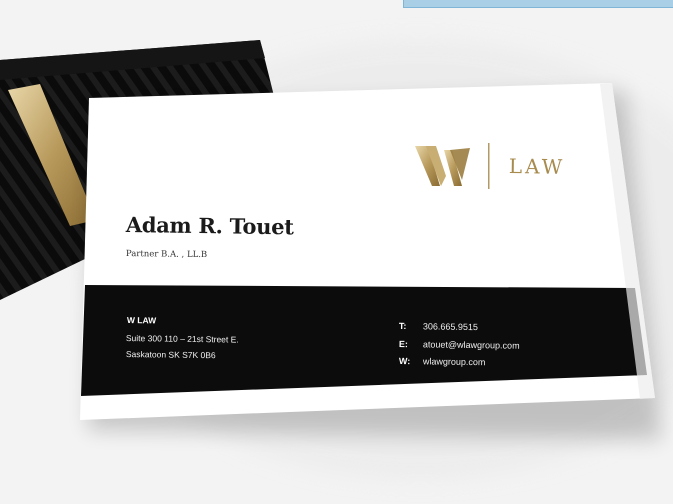 Image resolution: width=673 pixels, height=504 pixels. I want to click on contact-phone-label: T:, so click(402, 326).